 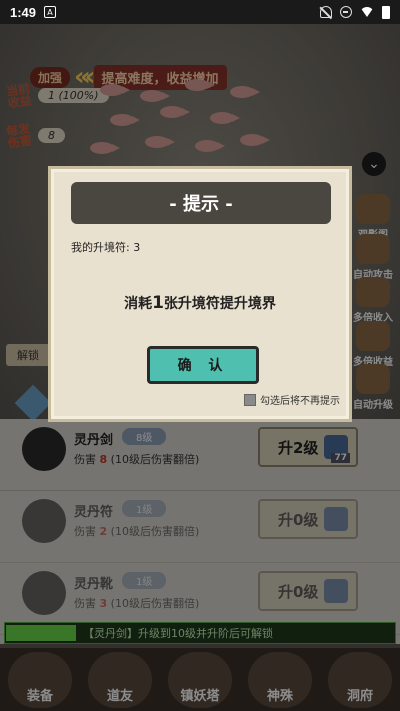 What do you see at coordinates (23, 12) in the screenshot?
I see `clock: 1:49` at bounding box center [23, 12].